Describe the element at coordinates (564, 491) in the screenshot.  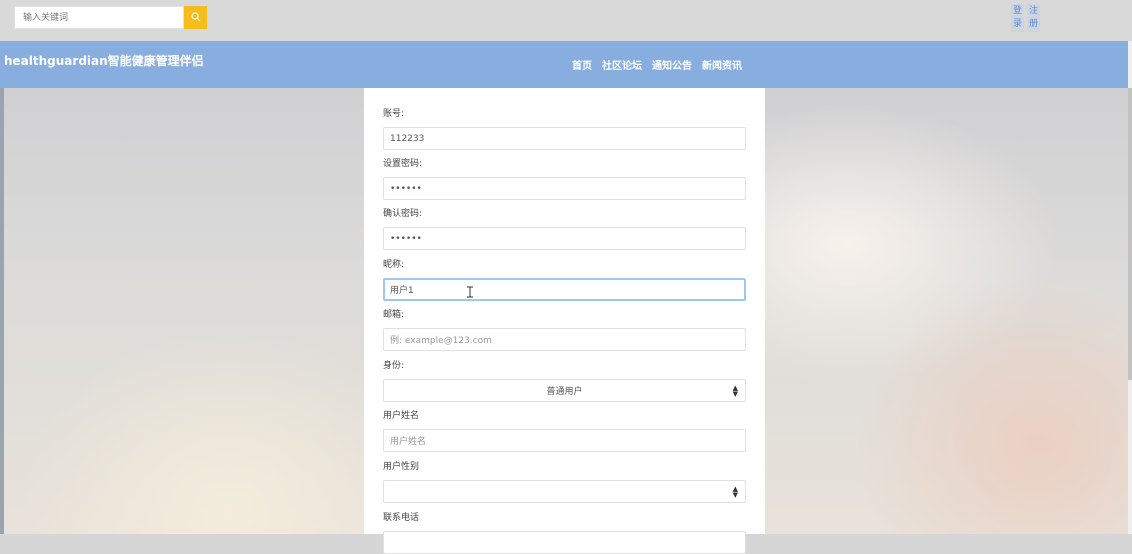
I see `gender-select: ▲ ▼` at that location.